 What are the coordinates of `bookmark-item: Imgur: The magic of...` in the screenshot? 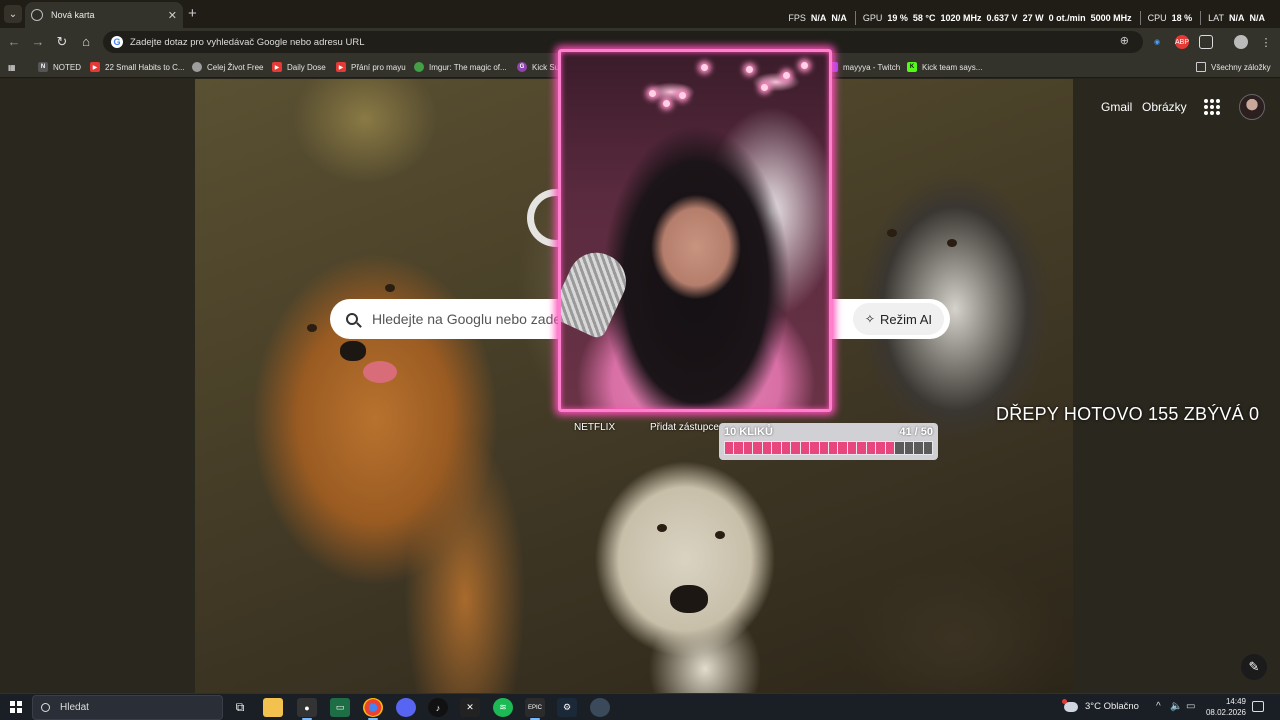 It's located at (460, 67).